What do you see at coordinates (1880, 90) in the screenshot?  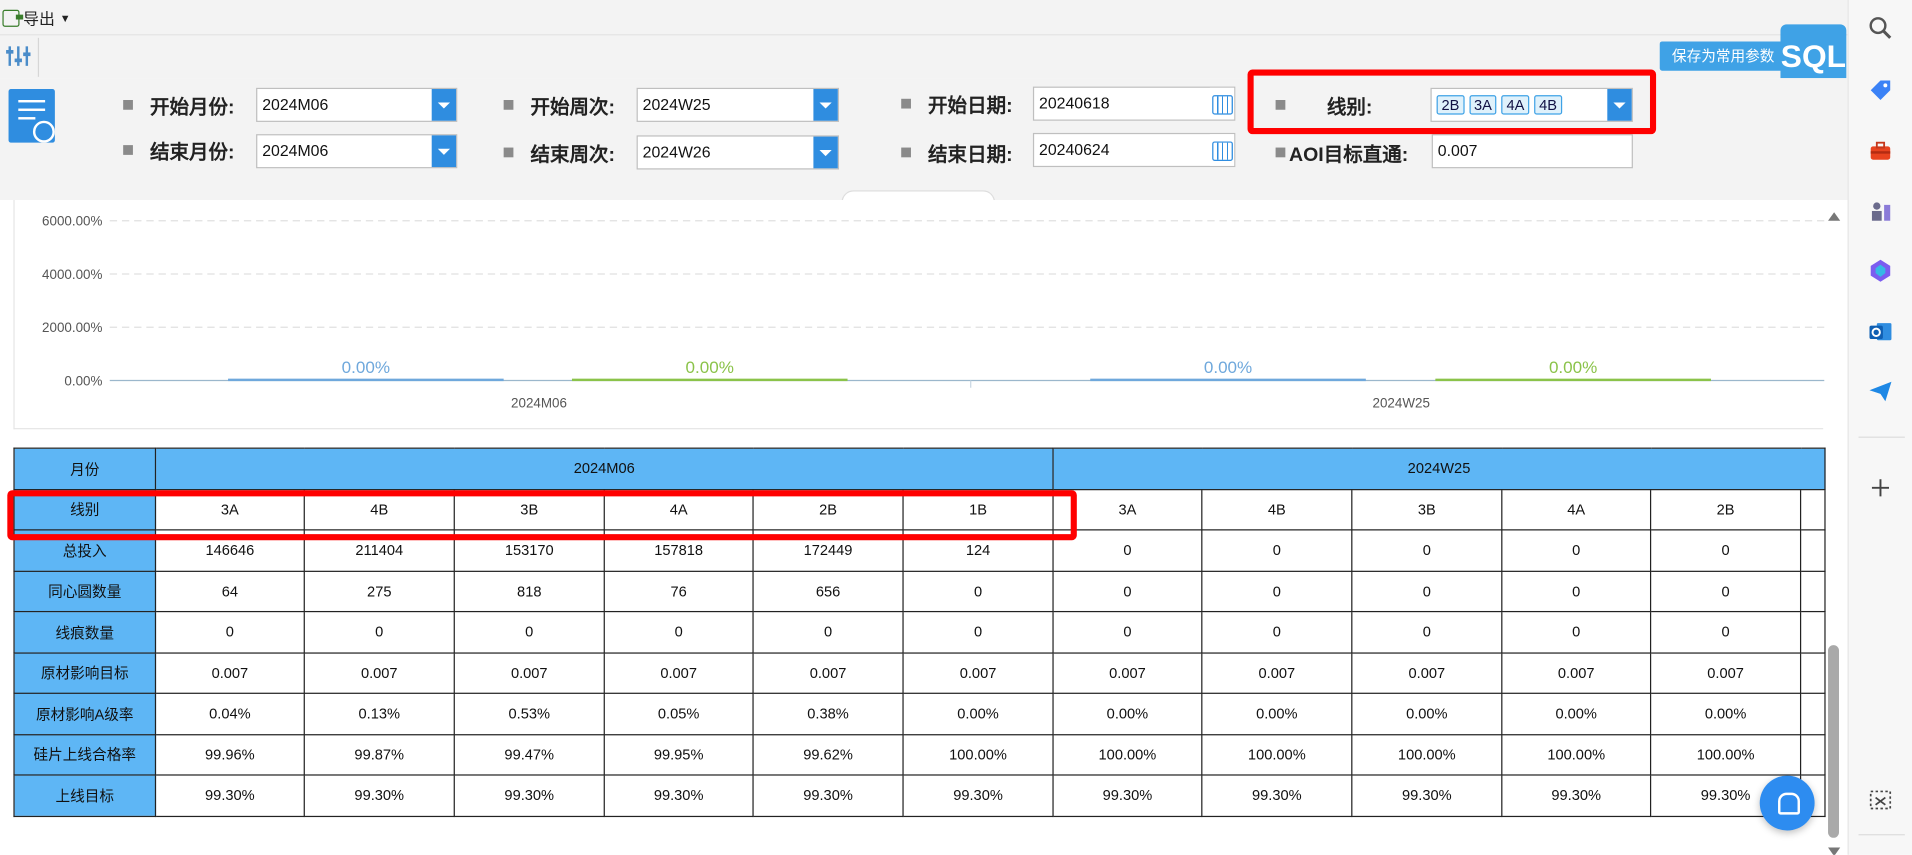 I see `tag-icon` at bounding box center [1880, 90].